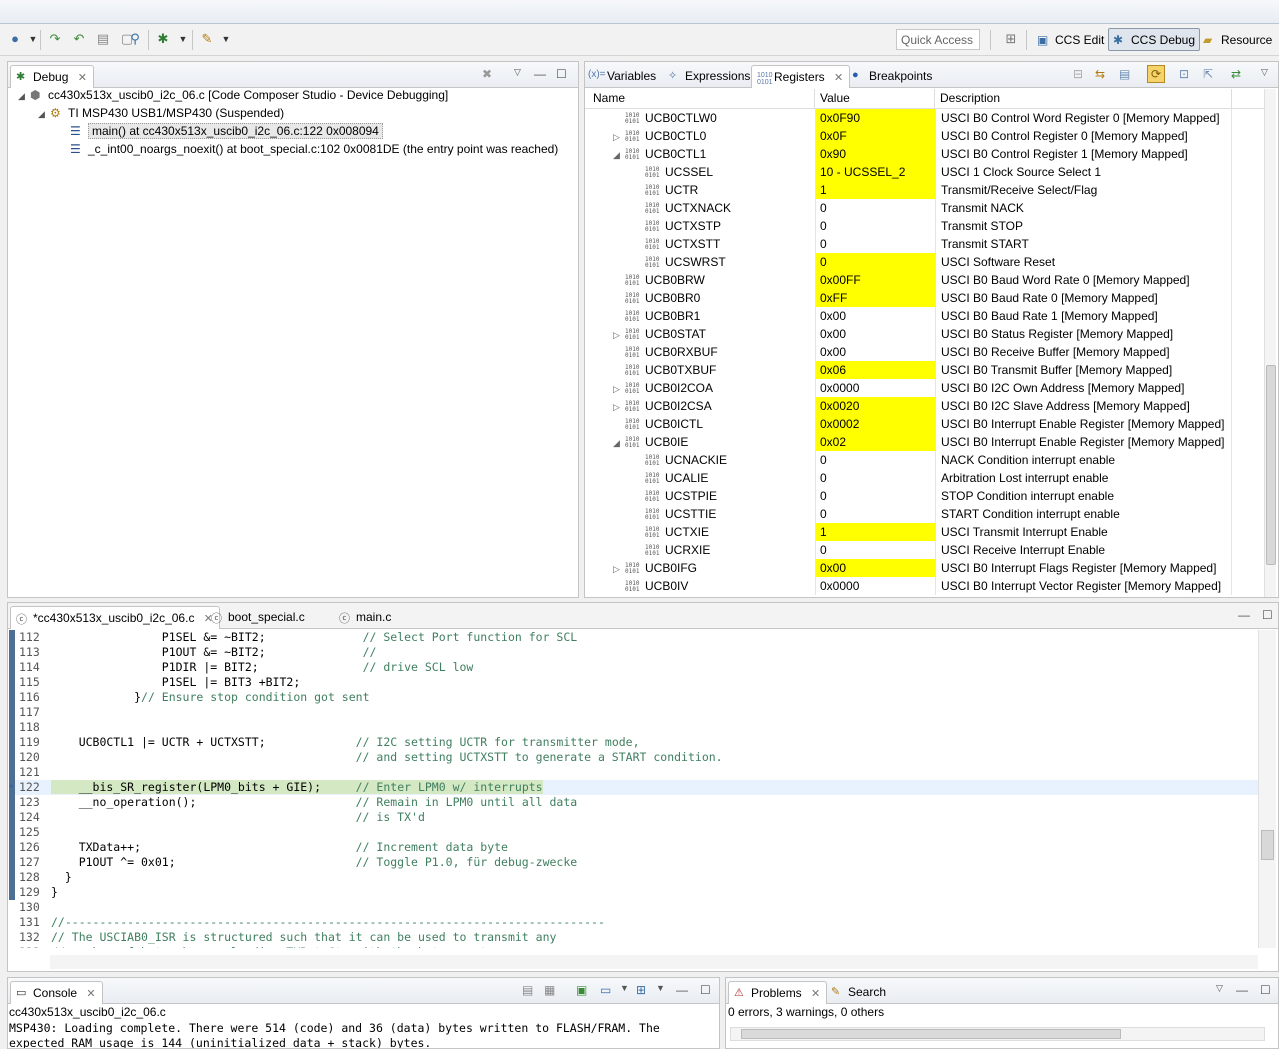 This screenshot has width=1279, height=1049. What do you see at coordinates (56, 992) in the screenshot?
I see `tab-console: ▭ Console ✕` at bounding box center [56, 992].